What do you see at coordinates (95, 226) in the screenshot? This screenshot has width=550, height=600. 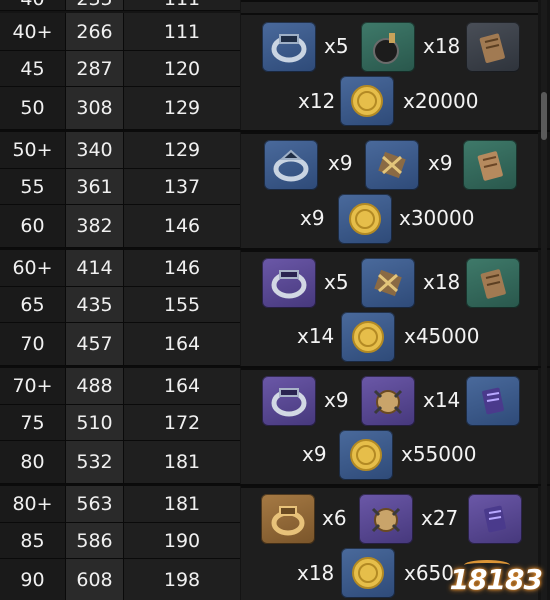 I see `value-cell: 382` at bounding box center [95, 226].